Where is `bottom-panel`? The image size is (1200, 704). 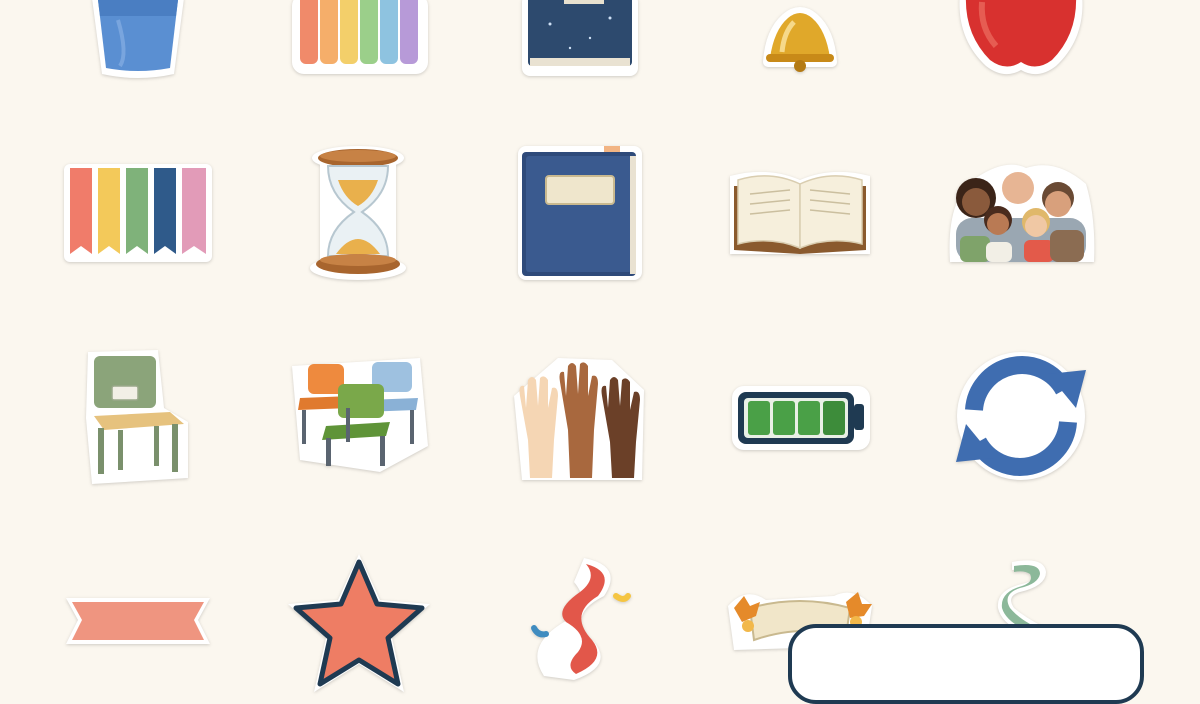
bottom-panel is located at coordinates (966, 664).